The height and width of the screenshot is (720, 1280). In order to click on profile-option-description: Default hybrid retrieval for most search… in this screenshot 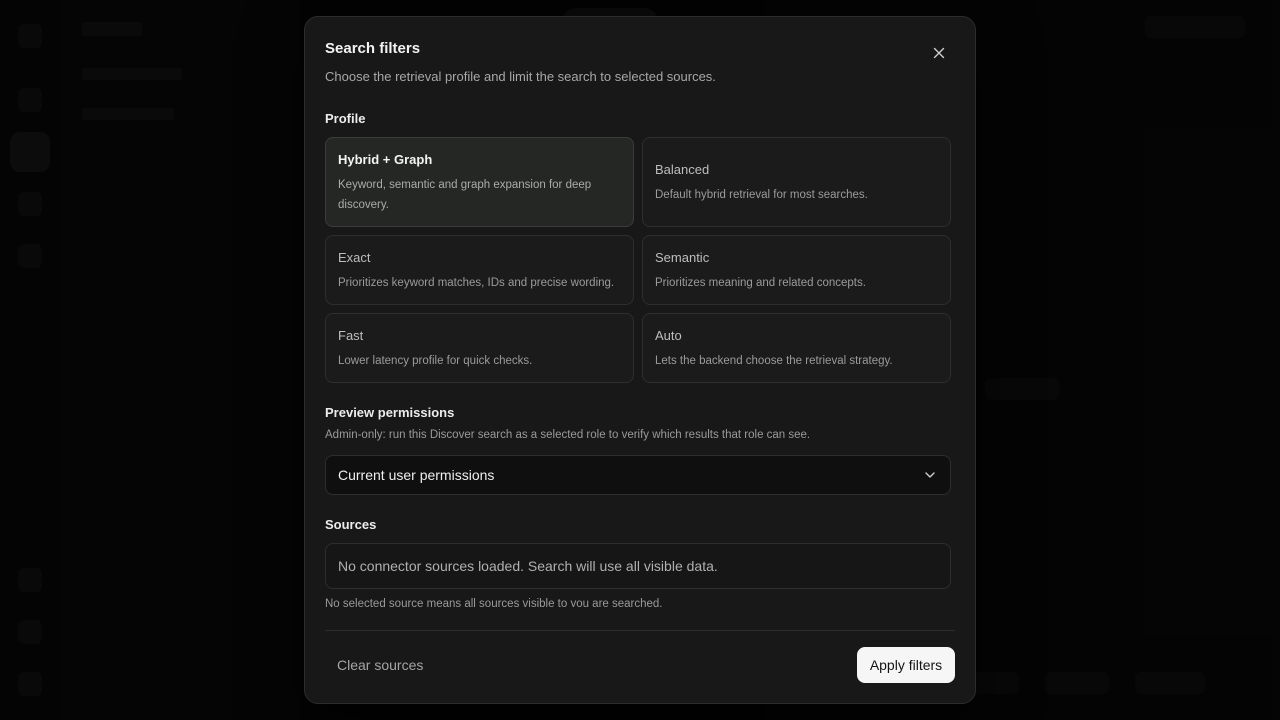, I will do `click(761, 195)`.